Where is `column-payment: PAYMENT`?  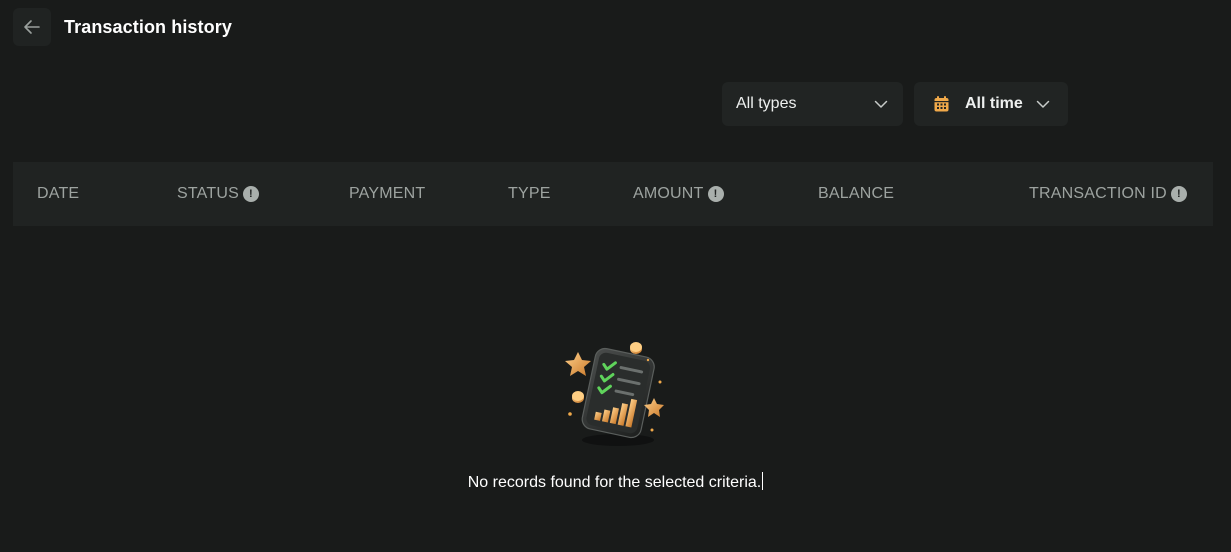
column-payment: PAYMENT is located at coordinates (387, 194).